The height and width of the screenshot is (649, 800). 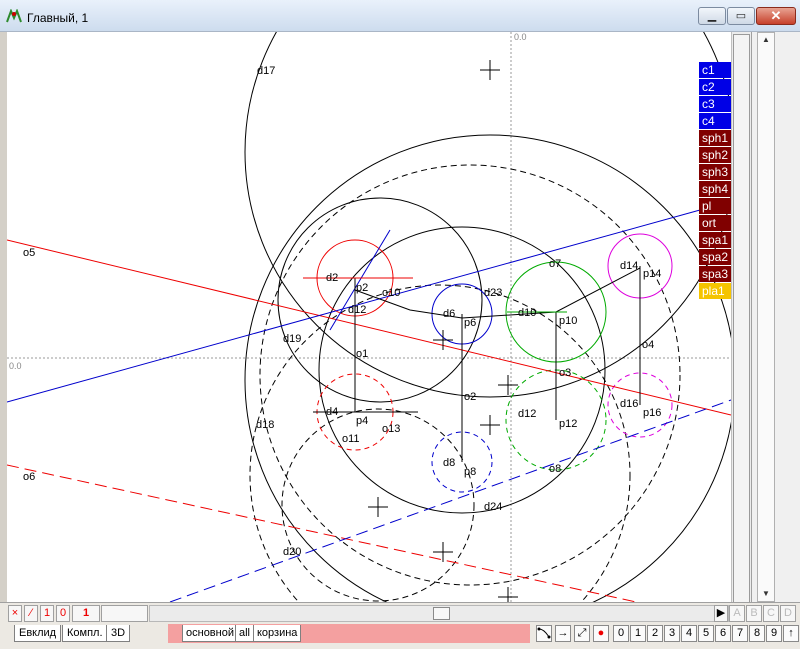 What do you see at coordinates (648, 345) in the screenshot?
I see `label-o4: o4` at bounding box center [648, 345].